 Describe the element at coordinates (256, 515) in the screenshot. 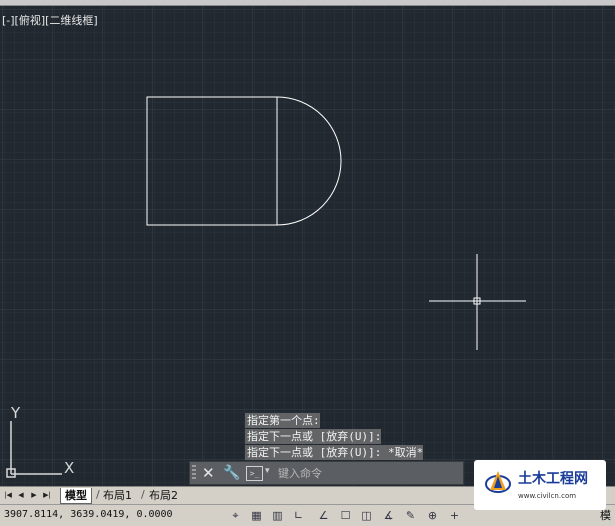

I see `snap-mode-icon: ▦` at that location.